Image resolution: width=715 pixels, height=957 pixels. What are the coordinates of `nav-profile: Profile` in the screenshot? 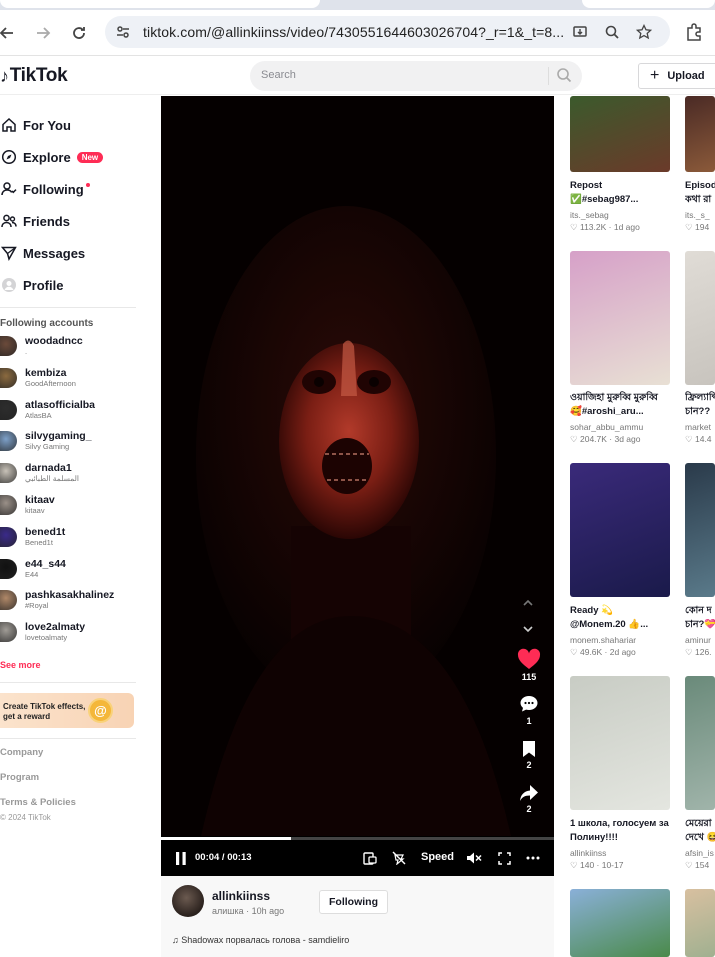 It's located at (31, 285).